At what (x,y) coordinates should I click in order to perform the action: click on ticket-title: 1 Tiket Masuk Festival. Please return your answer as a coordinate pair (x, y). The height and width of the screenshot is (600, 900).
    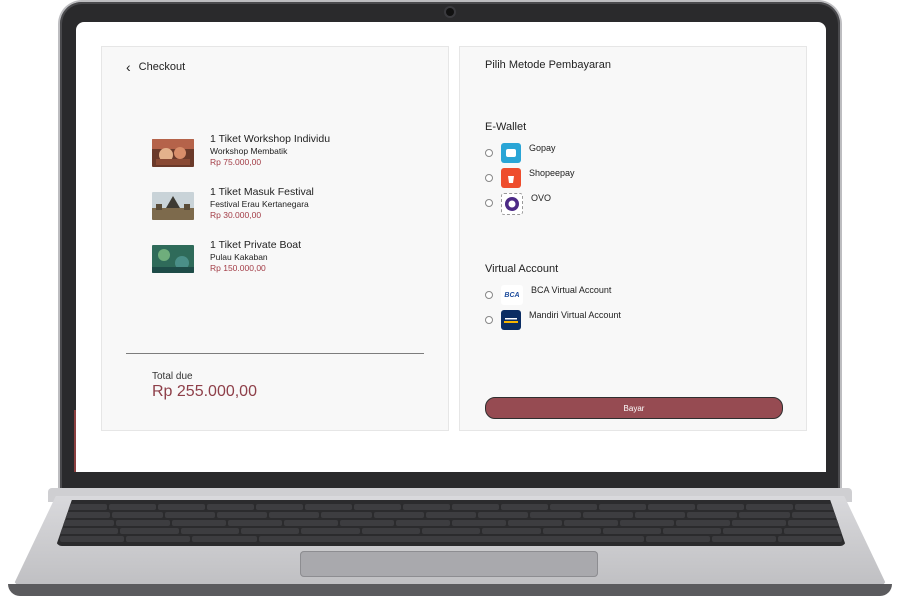
    Looking at the image, I should click on (262, 192).